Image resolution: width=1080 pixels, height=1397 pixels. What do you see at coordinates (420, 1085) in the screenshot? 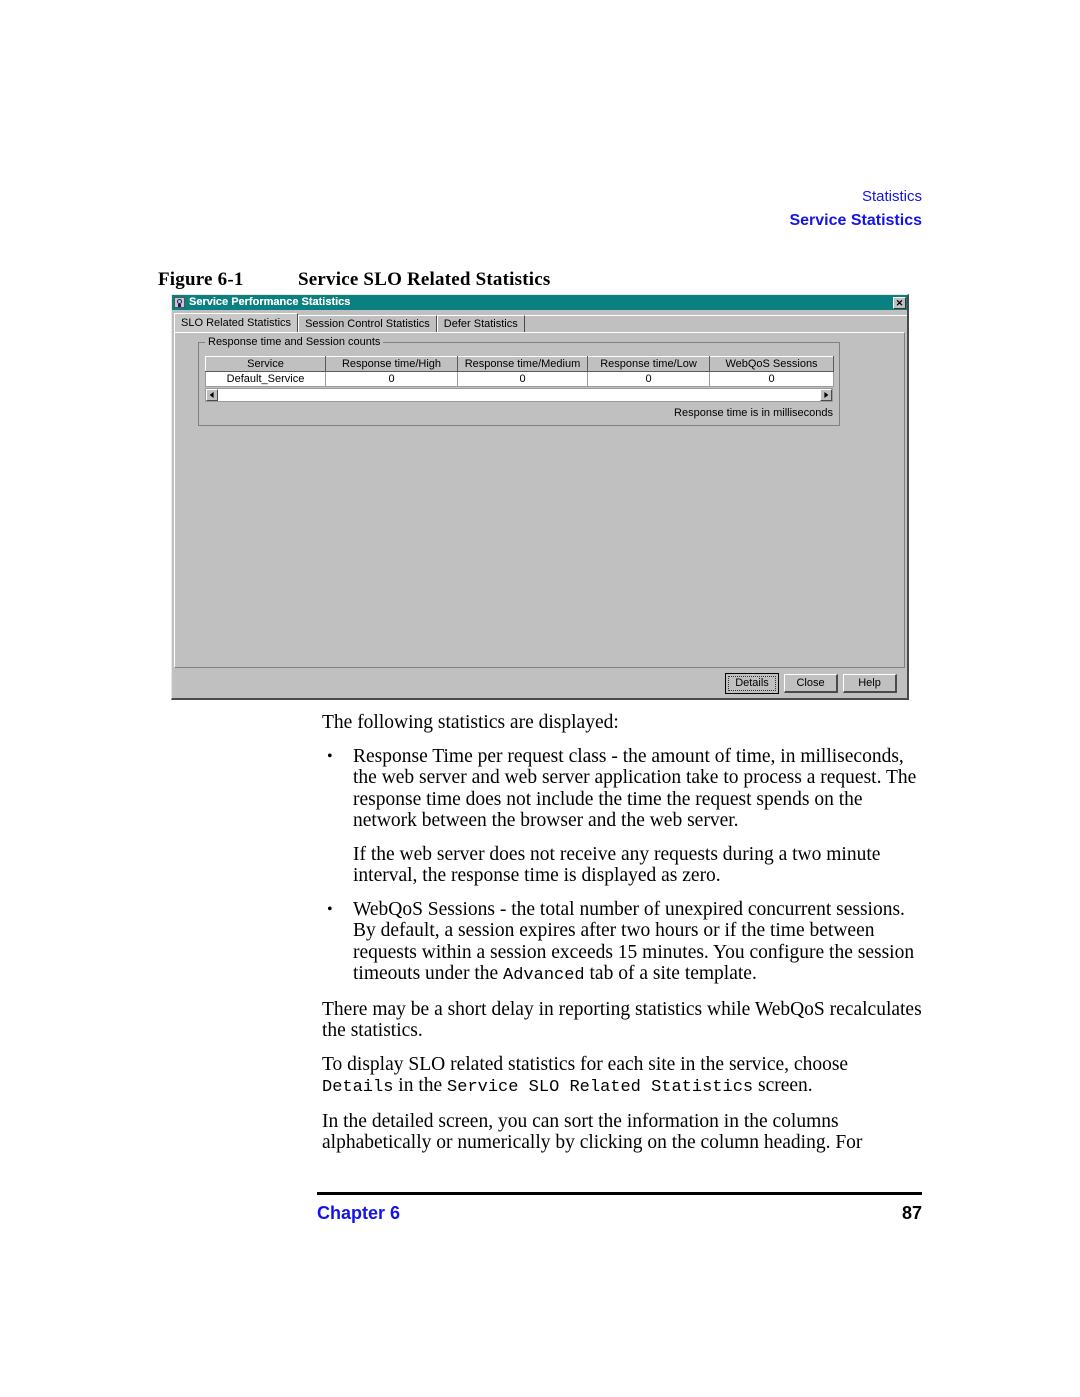
I see `details-text-b: in the` at bounding box center [420, 1085].